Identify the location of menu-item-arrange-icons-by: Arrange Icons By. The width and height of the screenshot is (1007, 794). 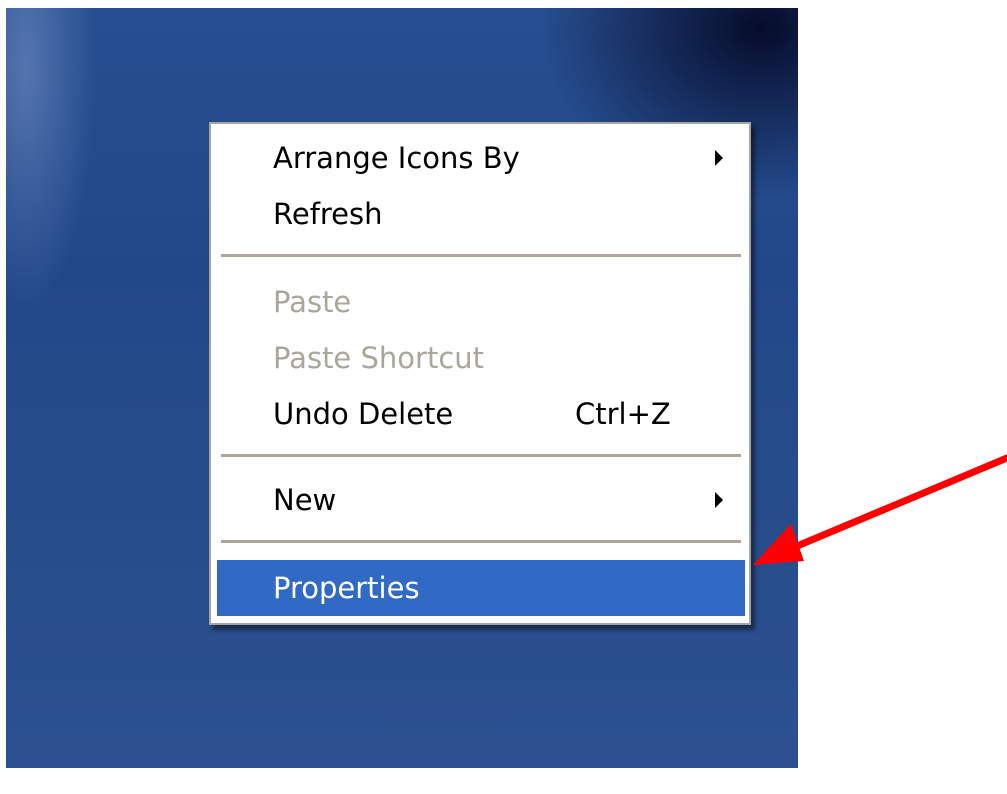
(480, 158).